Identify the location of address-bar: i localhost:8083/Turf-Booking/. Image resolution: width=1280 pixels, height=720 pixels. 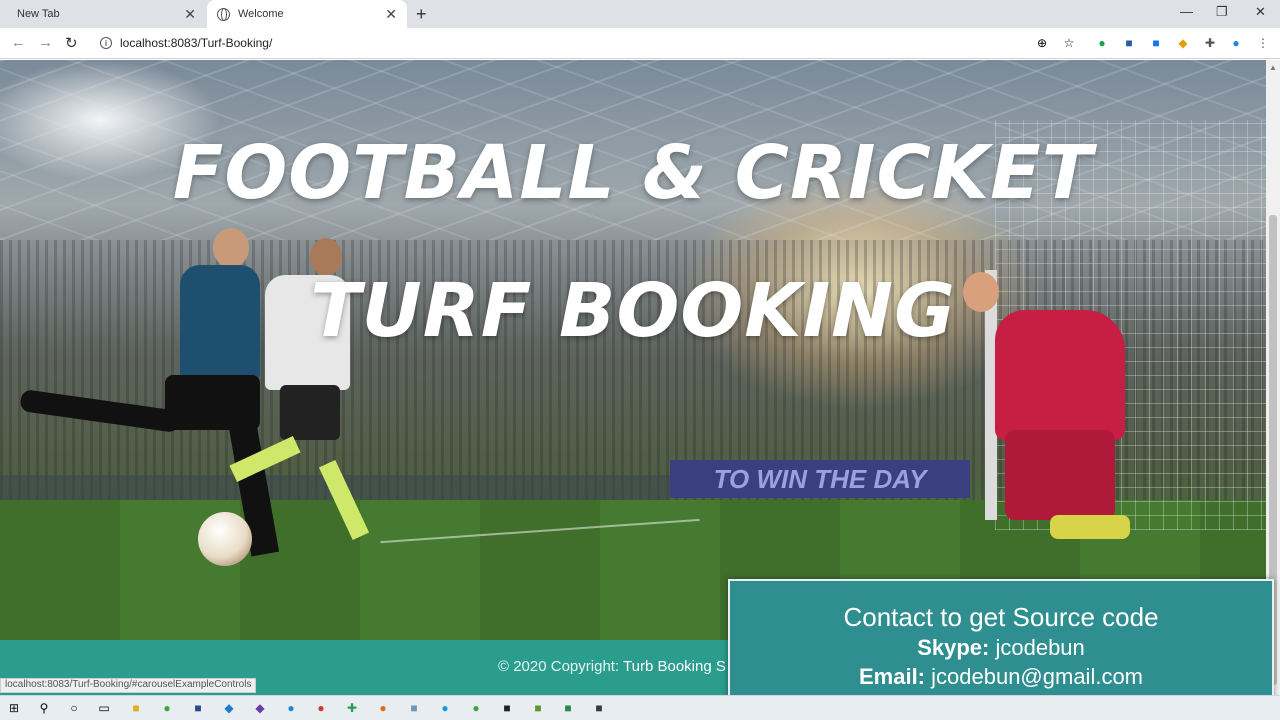
(594, 43).